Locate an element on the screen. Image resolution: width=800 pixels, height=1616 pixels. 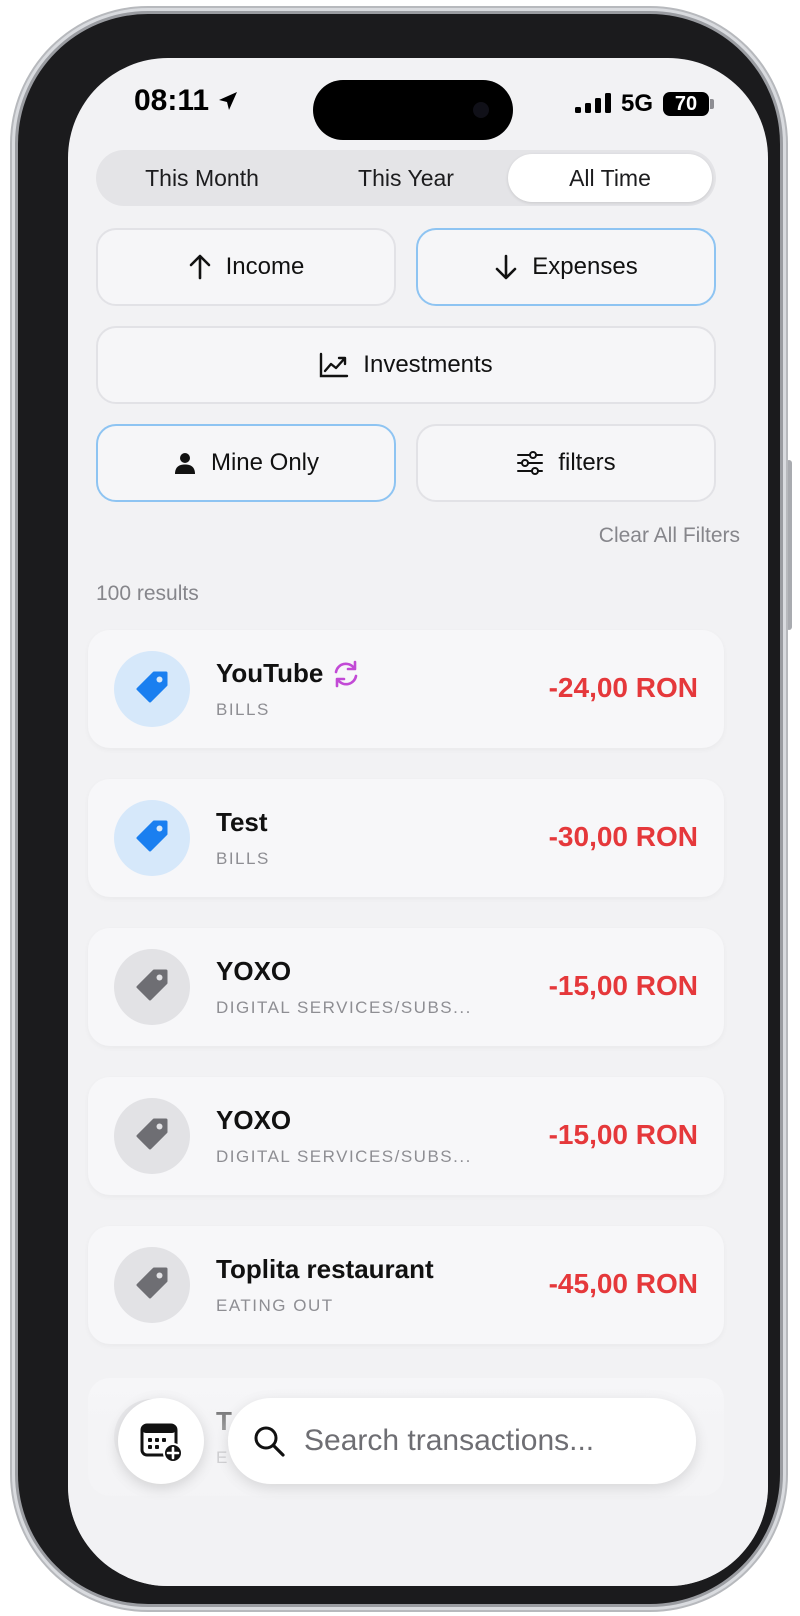
transaction-title: Test is located at coordinates (242, 822).